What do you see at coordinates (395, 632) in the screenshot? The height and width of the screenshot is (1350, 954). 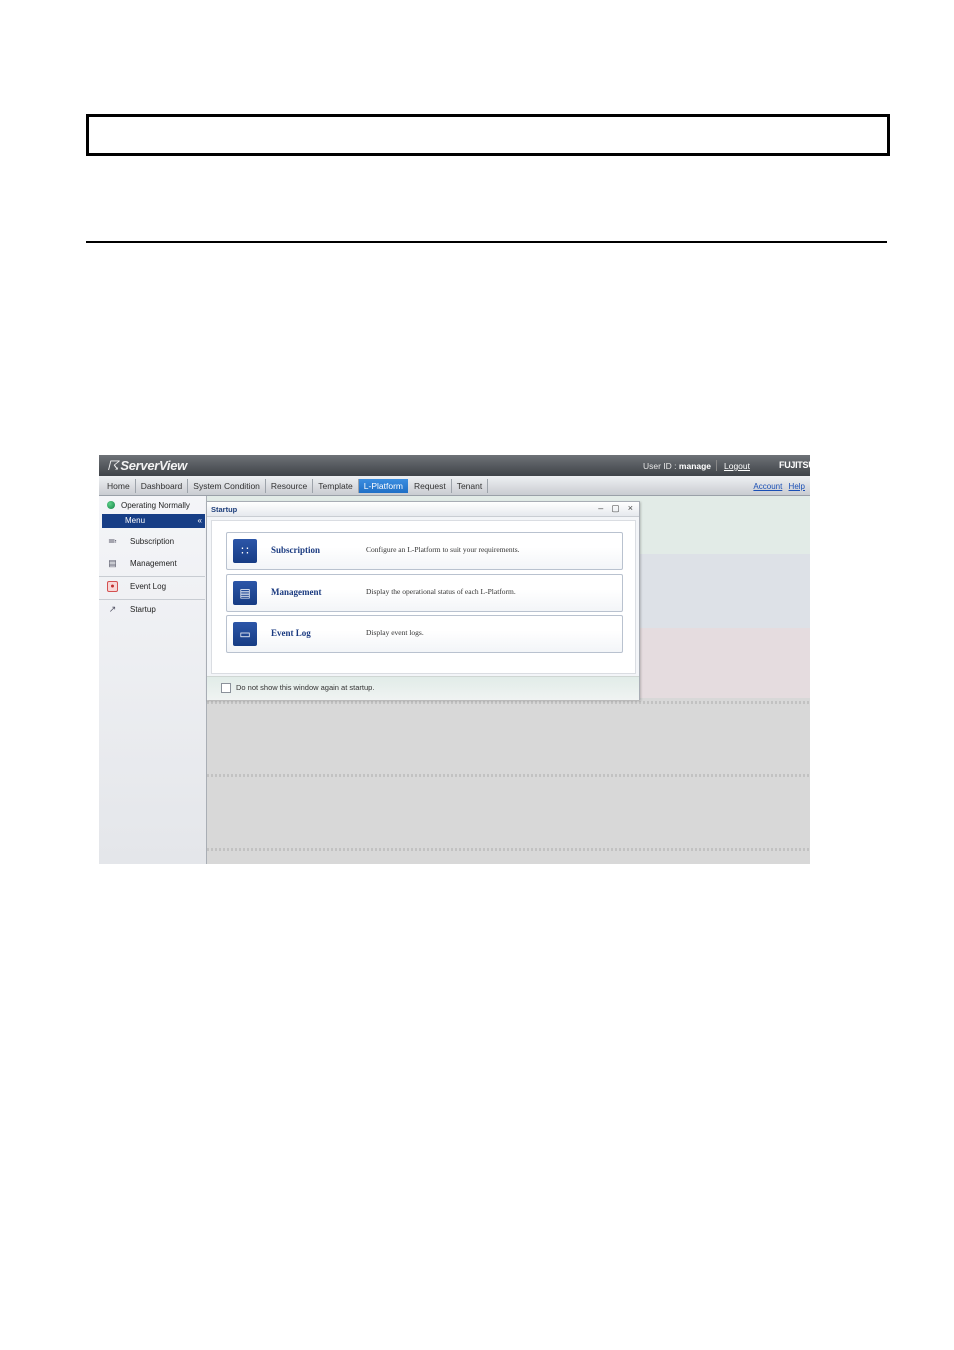 I see `card-description: Display event logs.` at bounding box center [395, 632].